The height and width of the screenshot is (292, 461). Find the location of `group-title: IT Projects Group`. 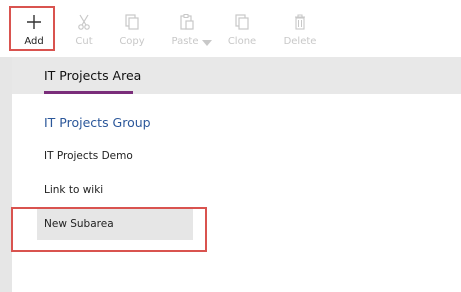

group-title: IT Projects Group is located at coordinates (97, 122).